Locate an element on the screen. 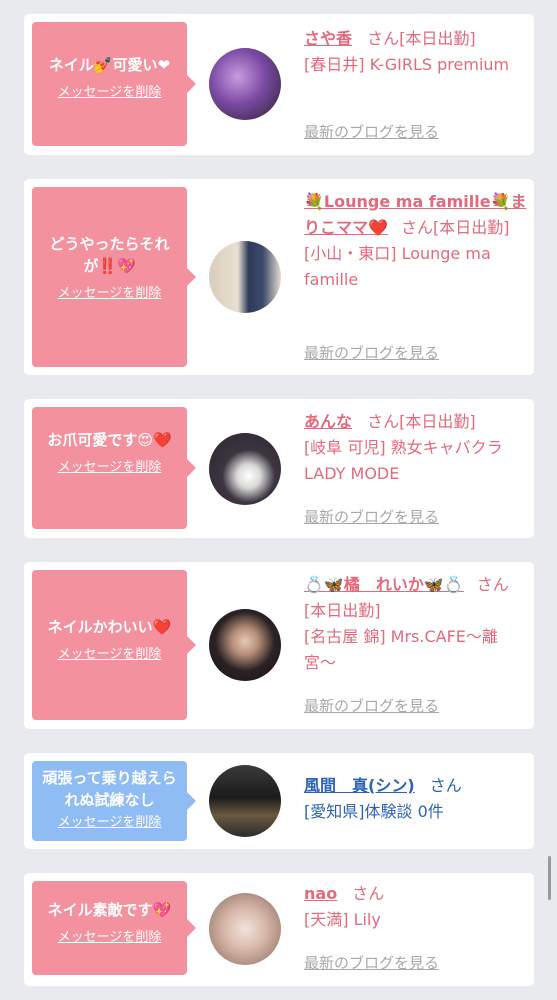 The image size is (557, 1000). user-name-link: 💍🦋橘 れいか🦋💍 is located at coordinates (384, 584).